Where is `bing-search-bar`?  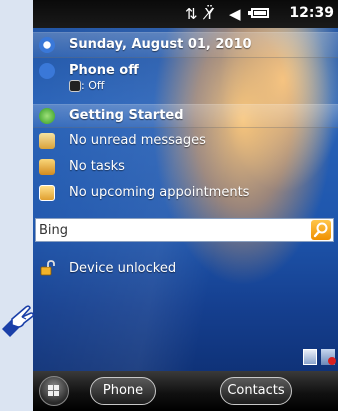
bing-search-bar is located at coordinates (184, 230).